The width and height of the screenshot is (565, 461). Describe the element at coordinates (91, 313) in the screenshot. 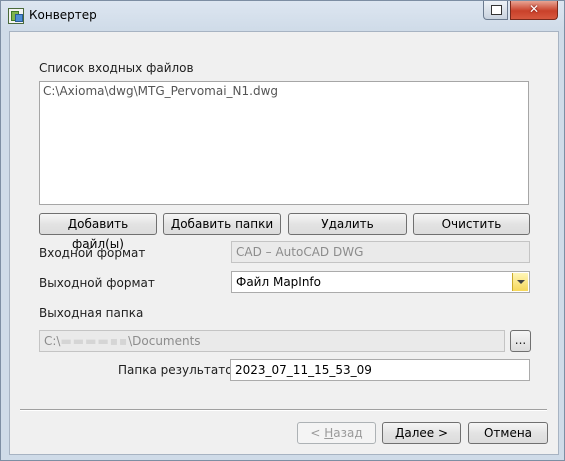

I see `output-folder-label: Выходная папка` at that location.